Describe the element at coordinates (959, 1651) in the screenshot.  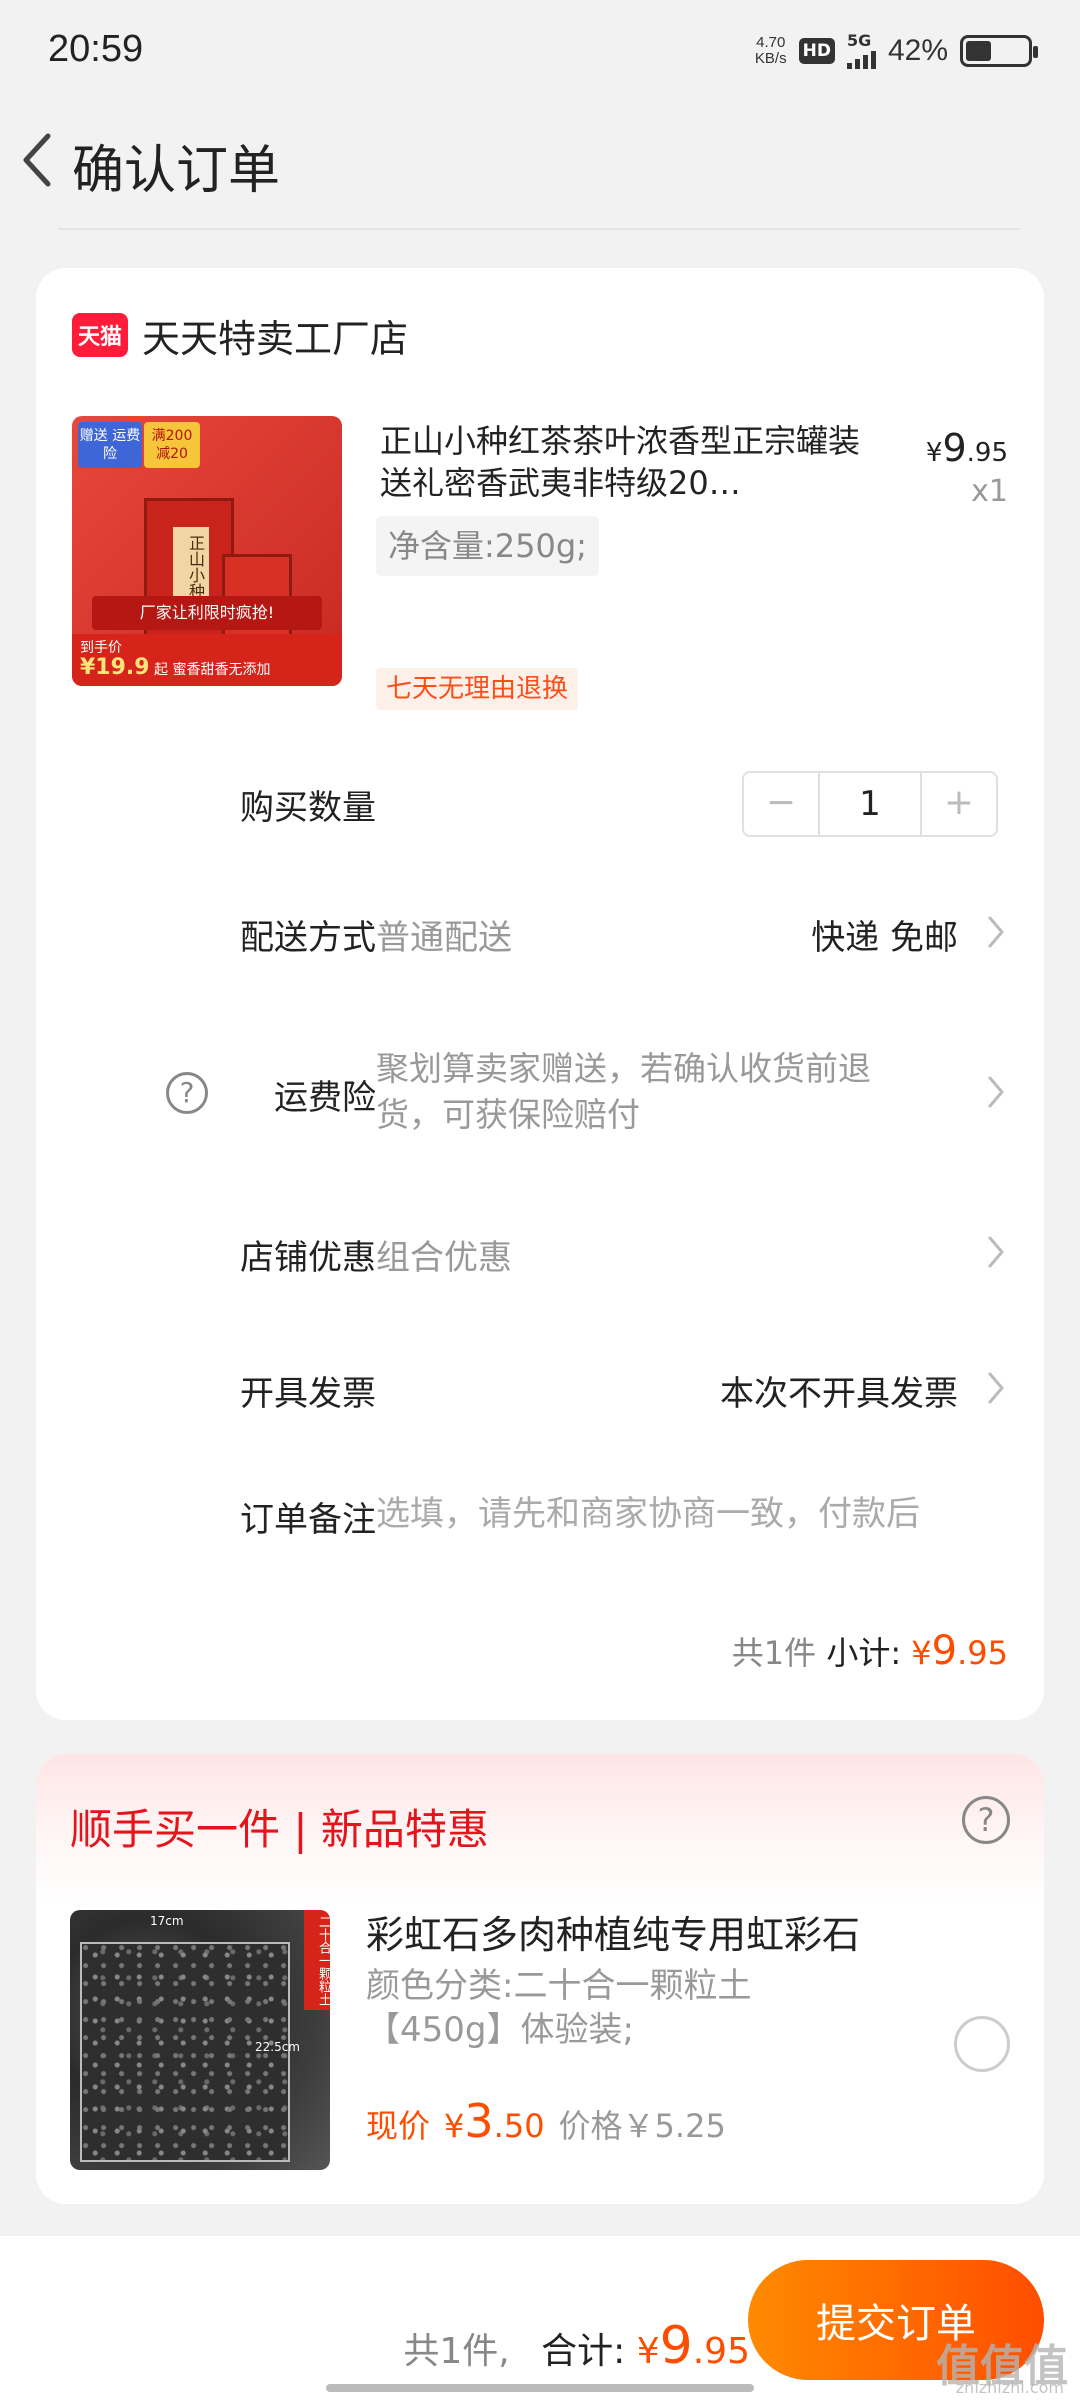
I see `subtotal-amount: ¥9.95` at that location.